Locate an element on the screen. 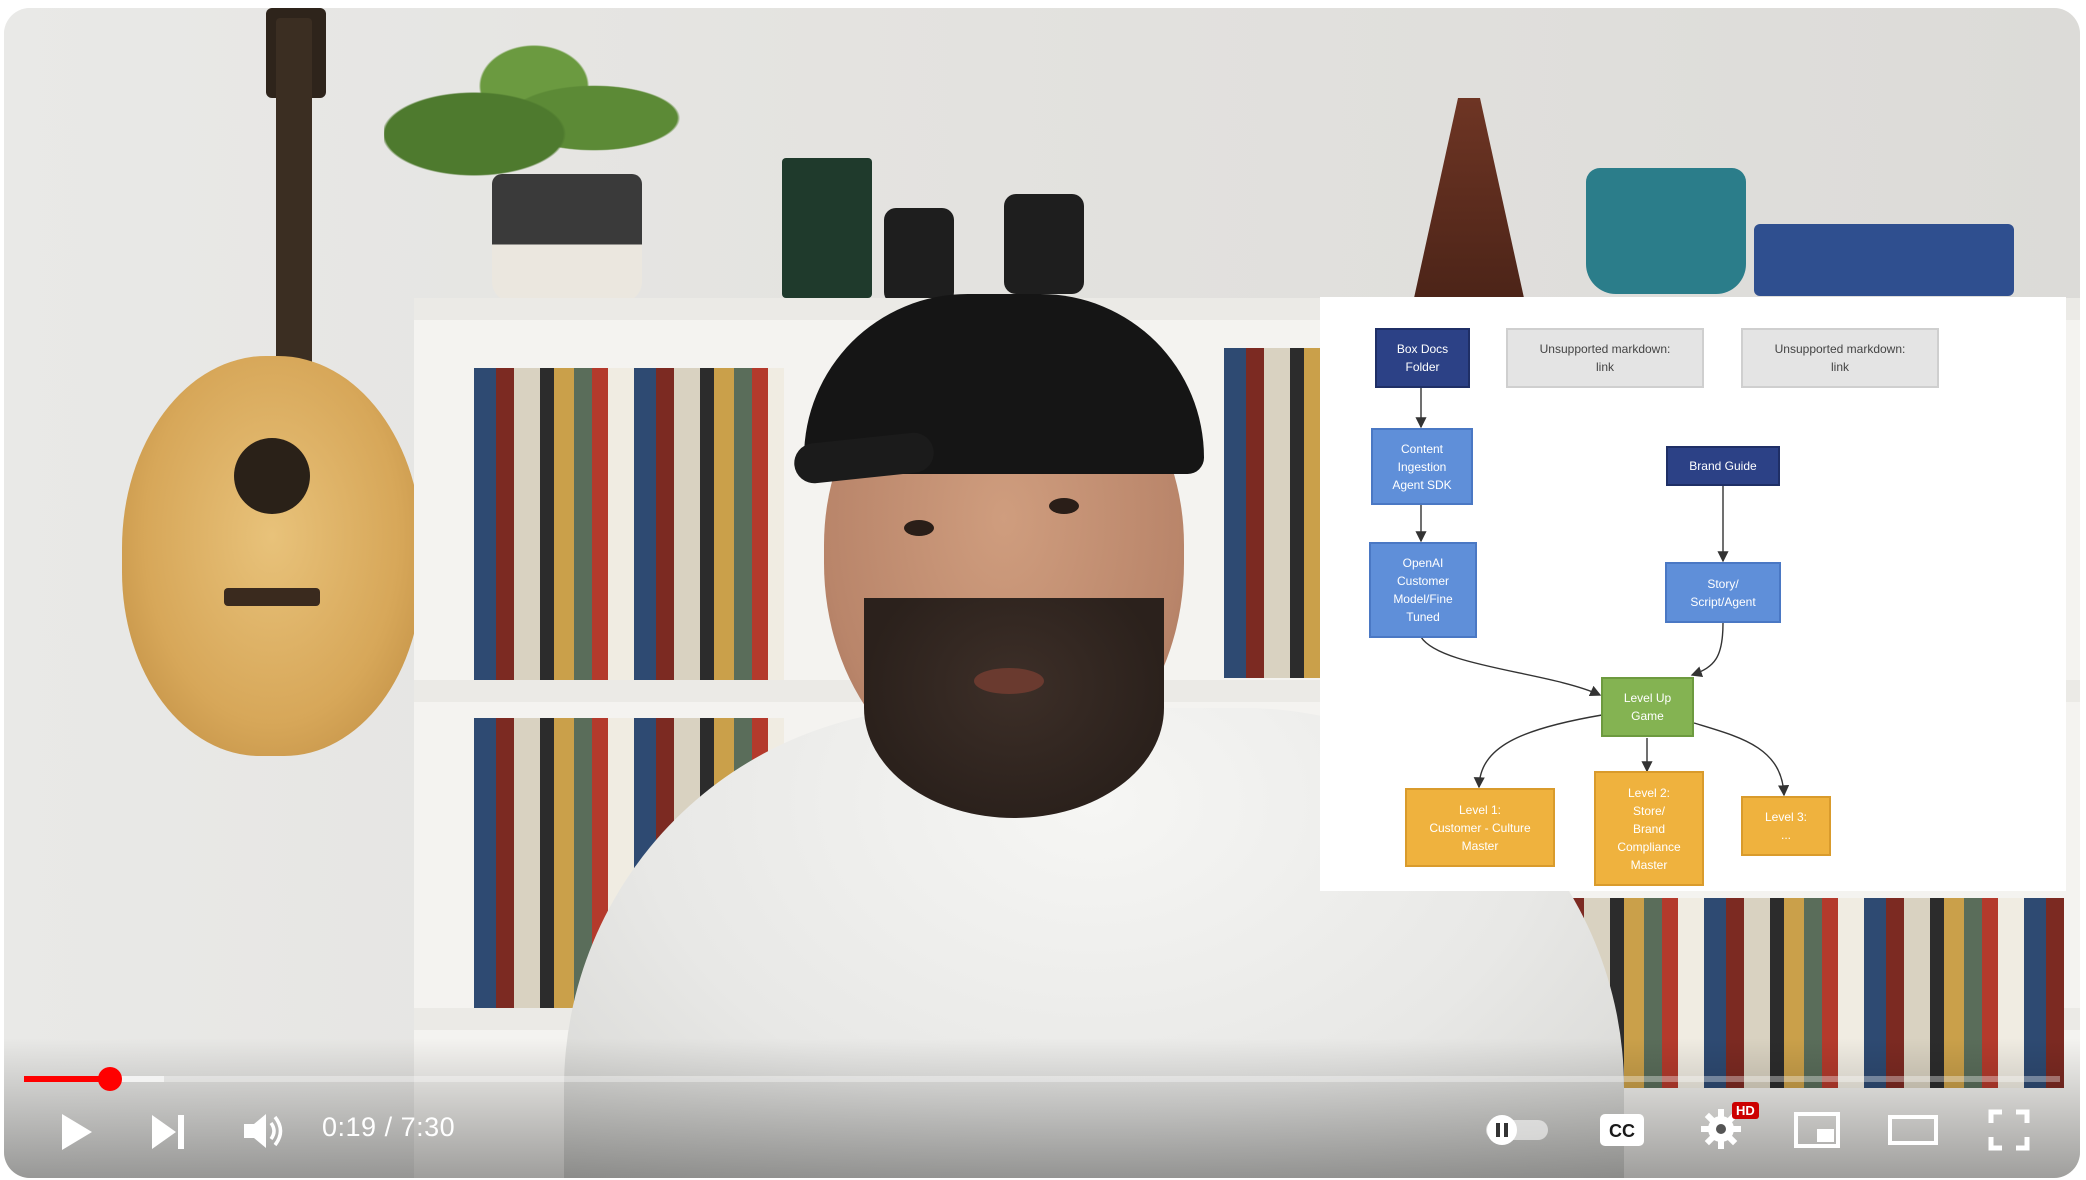 The height and width of the screenshot is (1180, 2086). miniplayer-icon is located at coordinates (1817, 1130).